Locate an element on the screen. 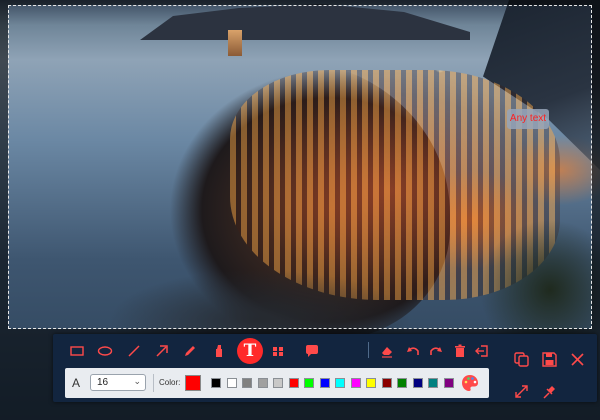 The image size is (600, 420). pin-icon is located at coordinates (548, 392).